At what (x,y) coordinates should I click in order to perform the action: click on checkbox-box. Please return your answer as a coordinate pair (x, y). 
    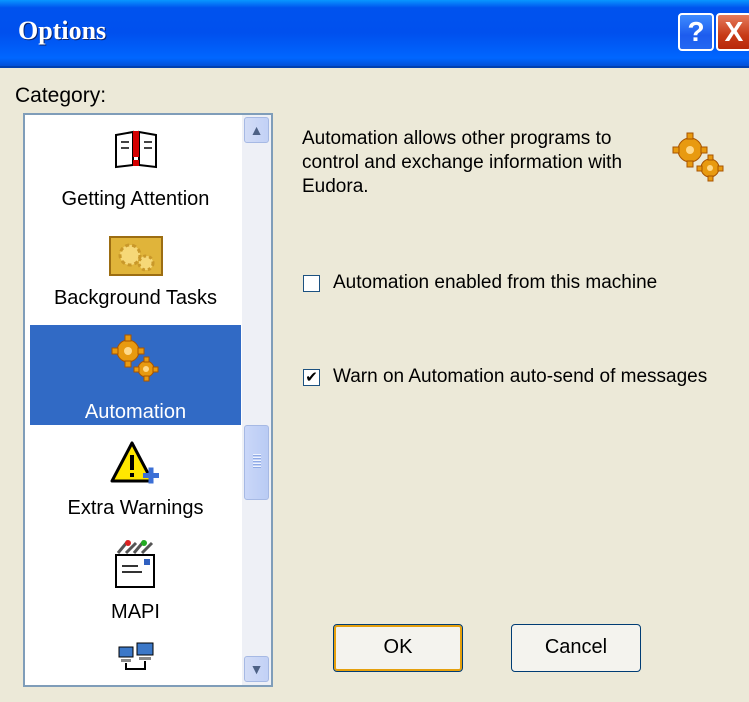
    Looking at the image, I should click on (311, 283).